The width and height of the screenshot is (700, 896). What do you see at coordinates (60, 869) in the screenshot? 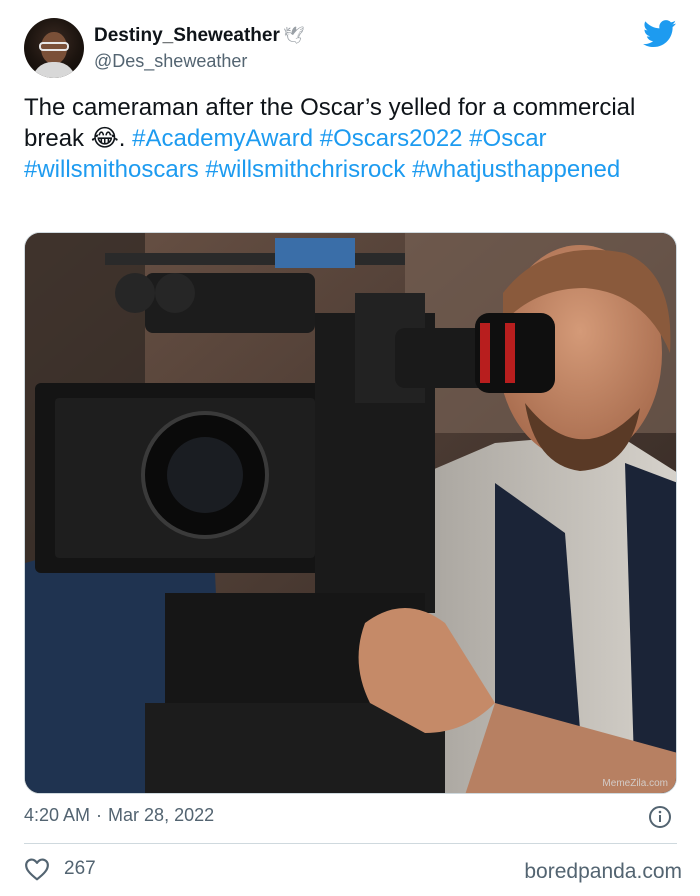
I see `like-button: 267` at bounding box center [60, 869].